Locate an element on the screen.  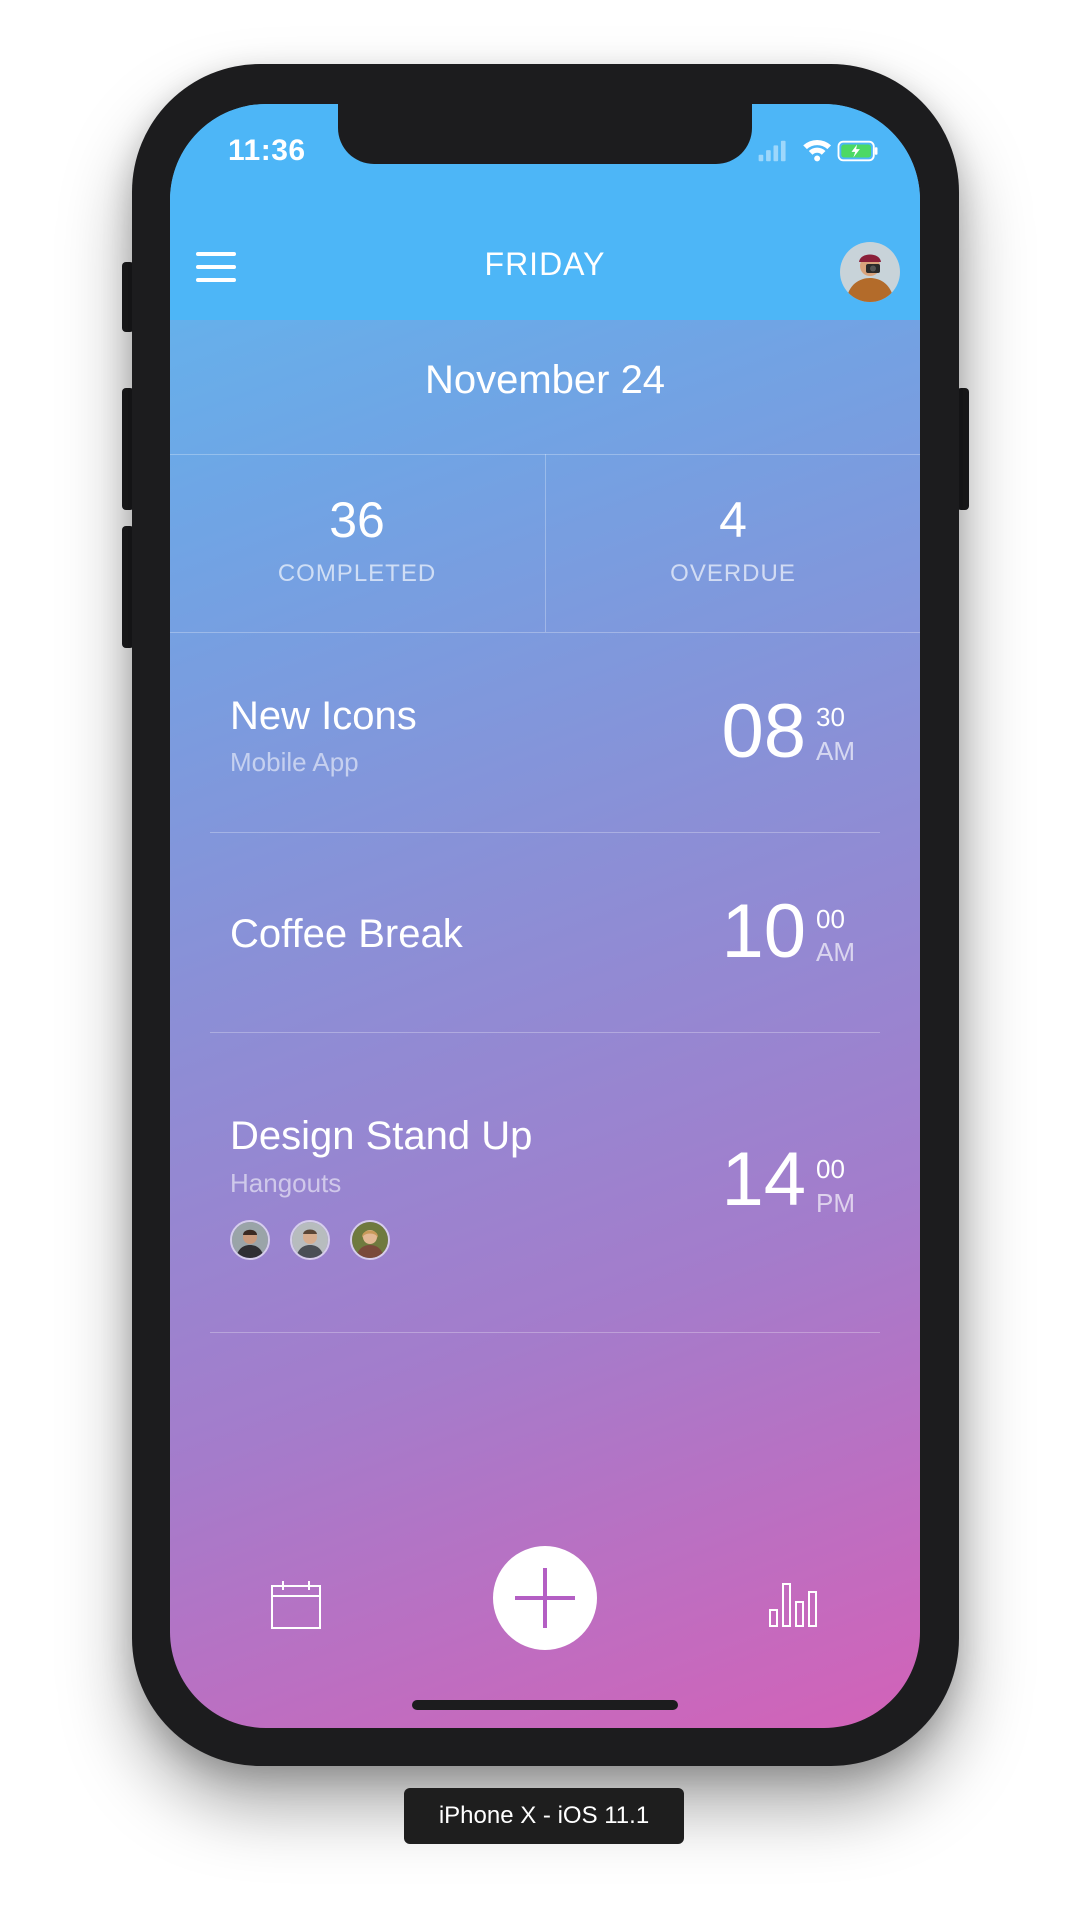
plus-icon is located at coordinates (545, 1598).